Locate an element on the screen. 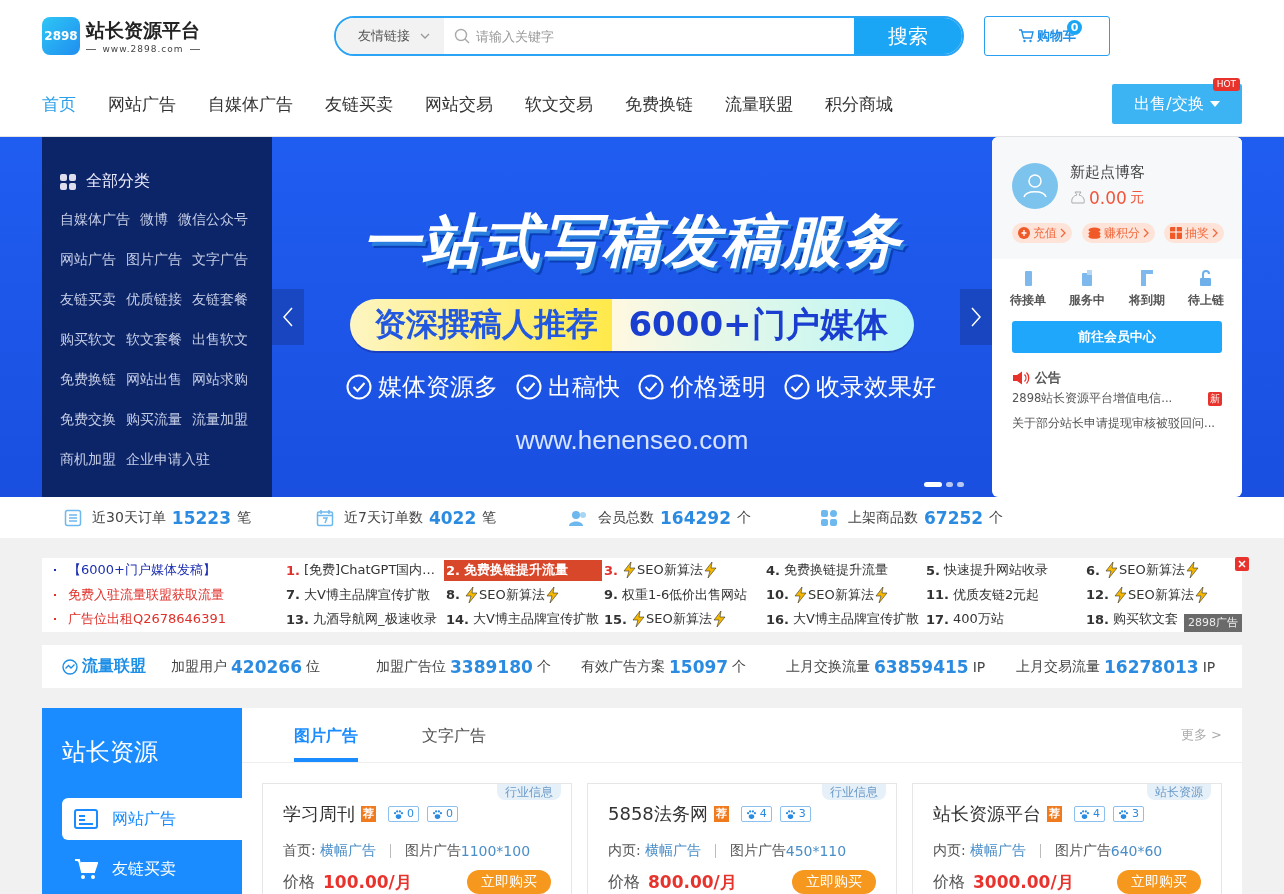  recommend-badge: 荐 is located at coordinates (1054, 814).